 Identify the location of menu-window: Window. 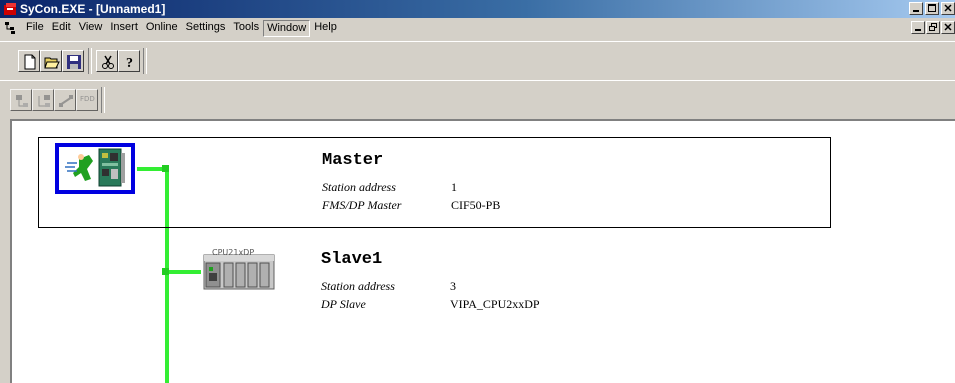
(287, 28).